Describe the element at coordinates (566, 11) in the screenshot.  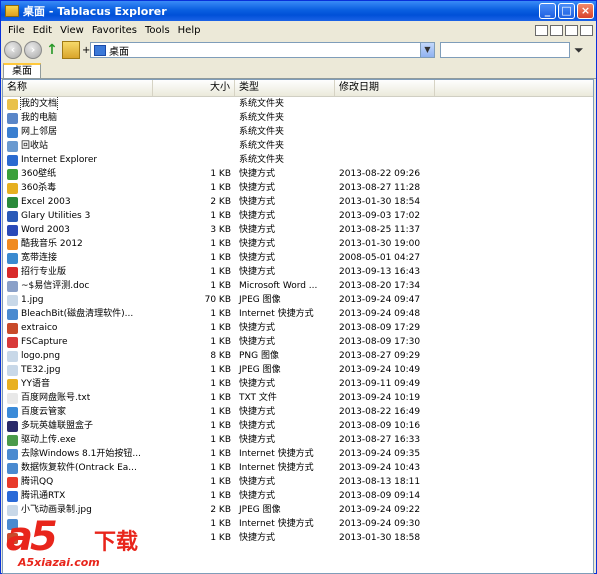
I see `maximize-button: □` at that location.